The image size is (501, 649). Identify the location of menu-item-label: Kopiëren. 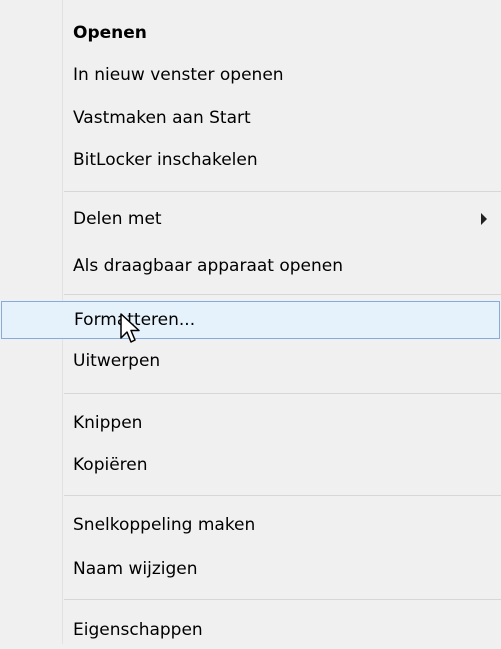
(110, 465).